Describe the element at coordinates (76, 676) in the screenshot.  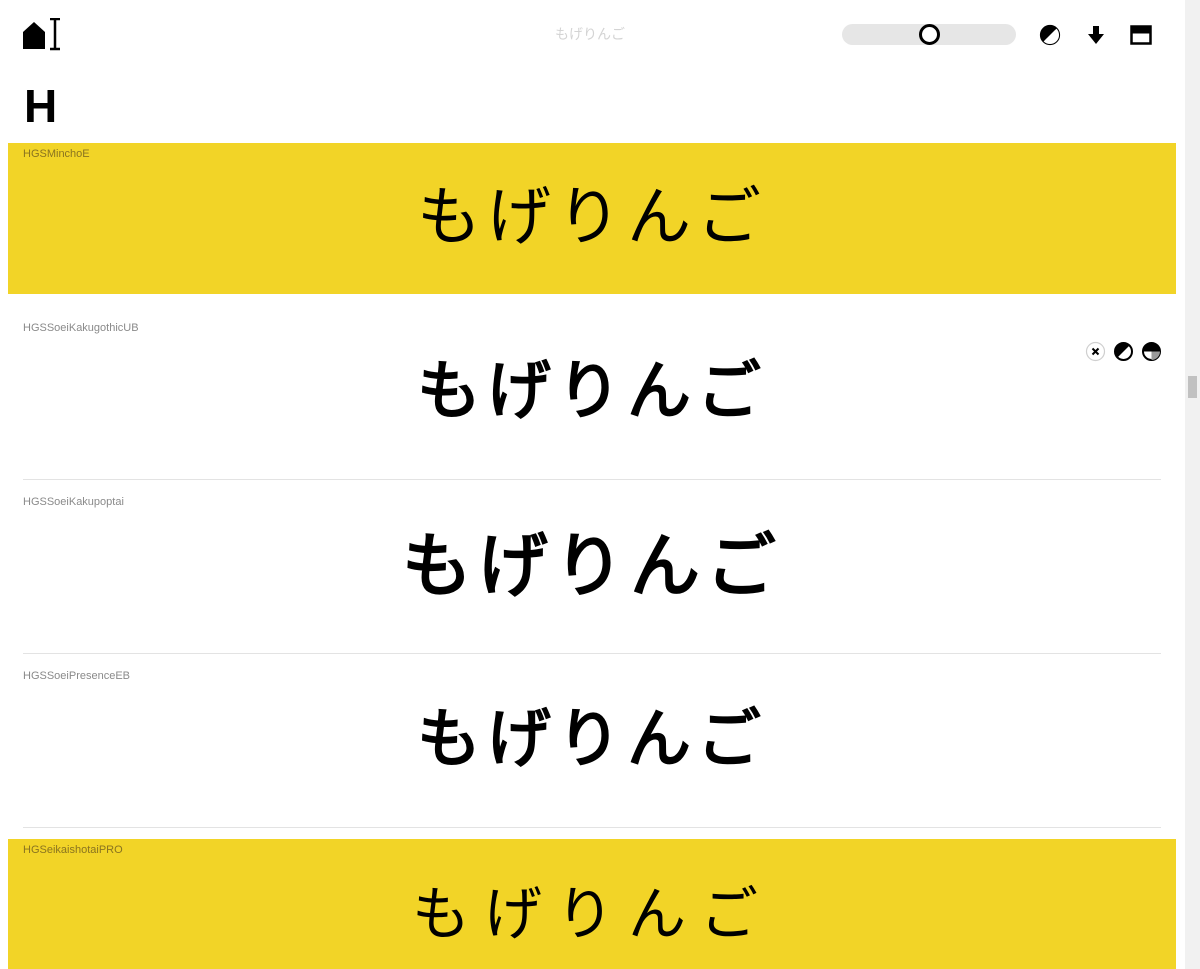
I see `font-name-label: HGSSoeiPresenceEB` at that location.